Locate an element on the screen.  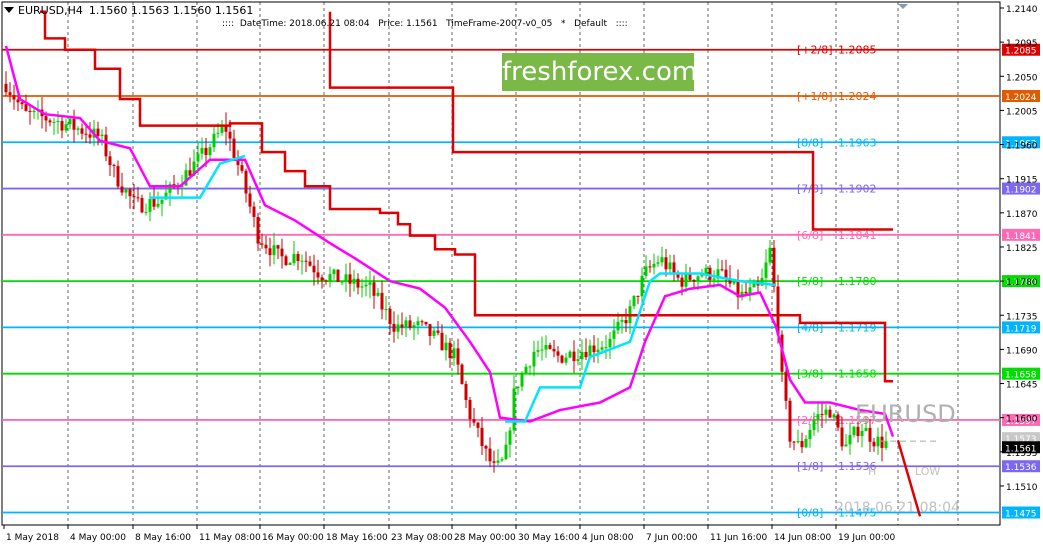
murrey-level-value: 1.1963 is located at coordinates (857, 142).